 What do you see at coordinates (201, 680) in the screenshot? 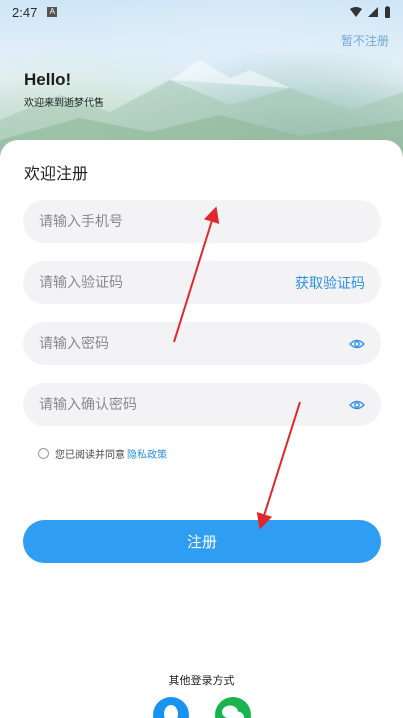
I see `other-login-label: 其他登录方式` at bounding box center [201, 680].